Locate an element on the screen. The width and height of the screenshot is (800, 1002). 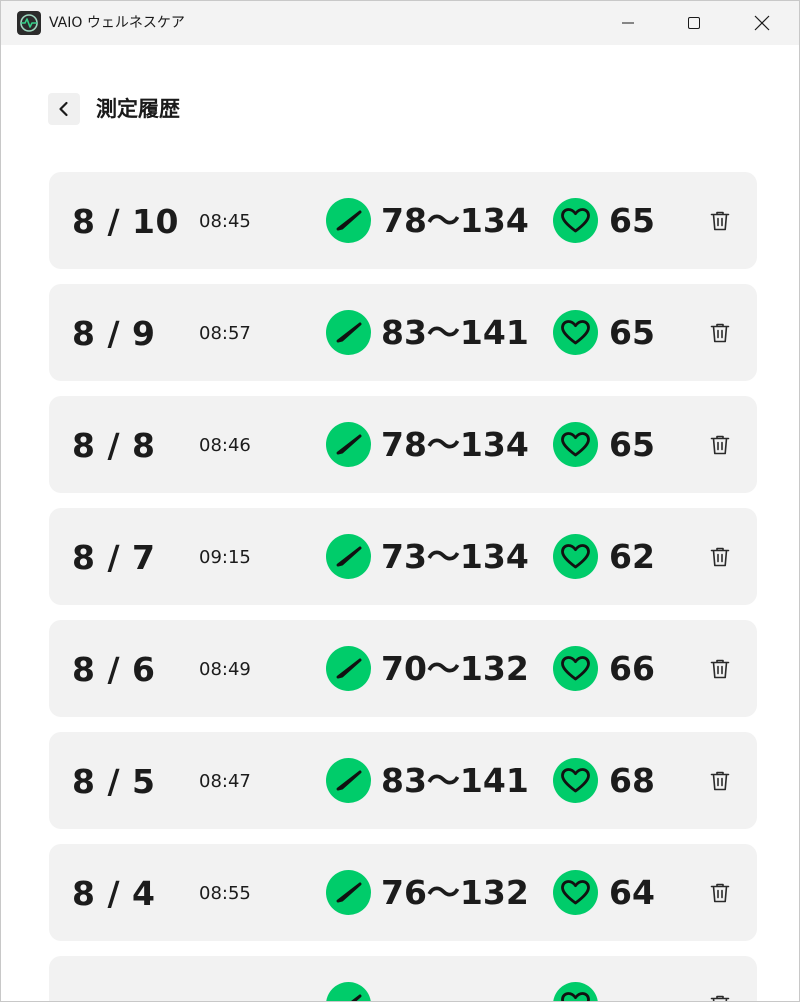
history-record-card: 8 / 6 08:49 70〜132 66 is located at coordinates (403, 668).